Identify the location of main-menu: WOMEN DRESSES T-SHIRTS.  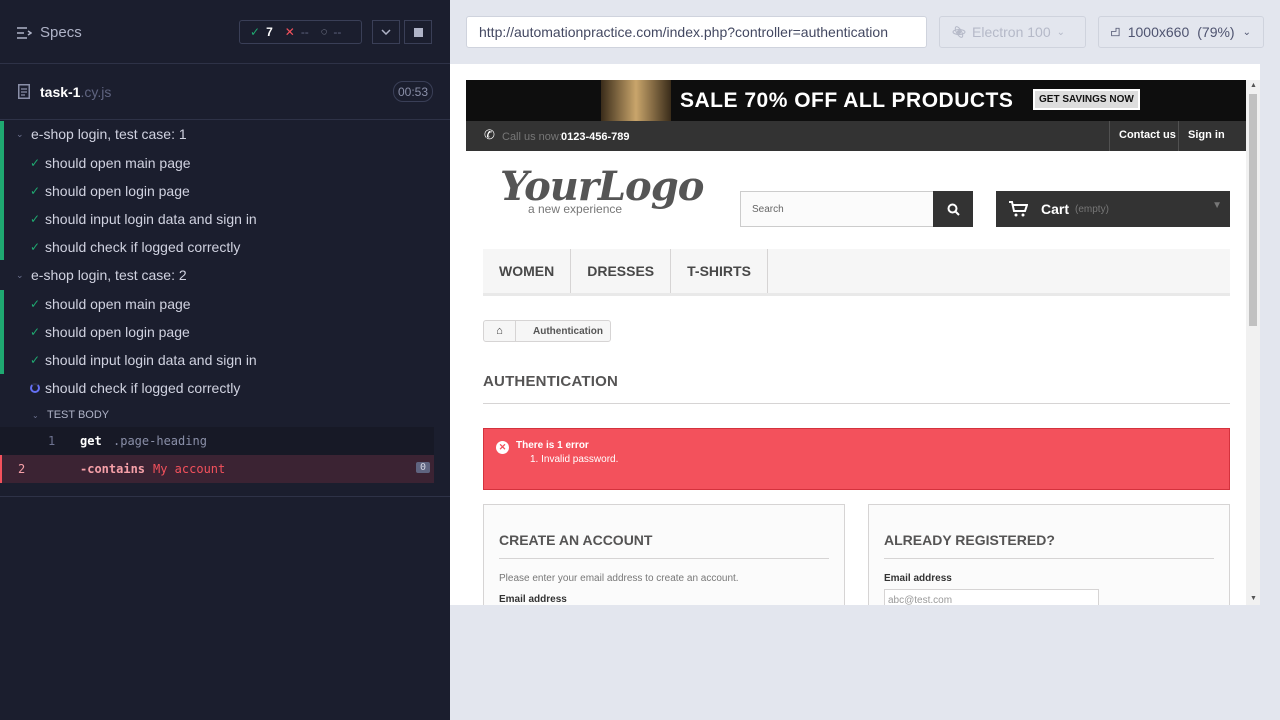
(856, 272).